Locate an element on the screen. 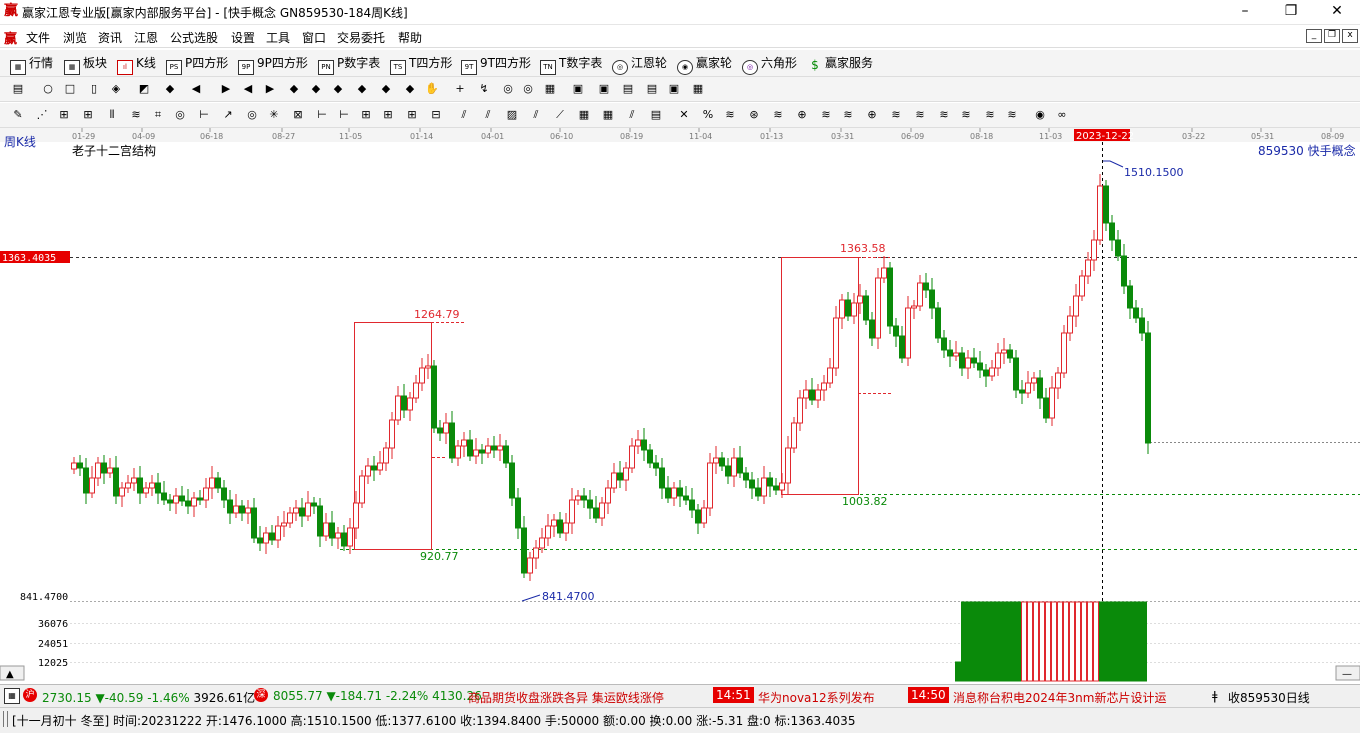 The height and width of the screenshot is (733, 1360). menu-news: 资讯 is located at coordinates (110, 37).